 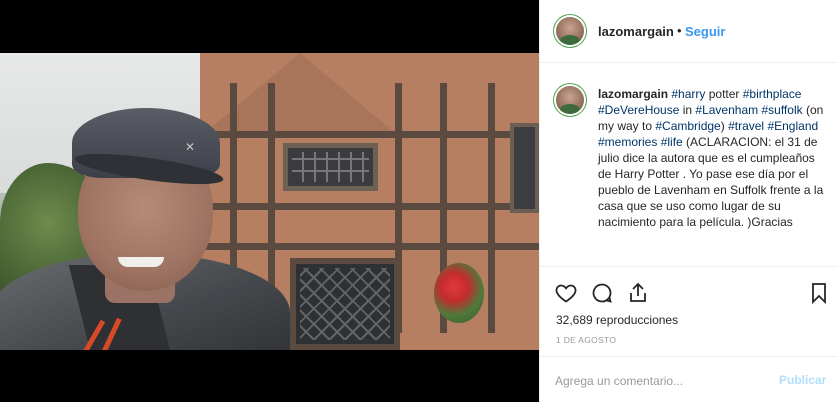 What do you see at coordinates (617, 320) in the screenshot?
I see `view-count: 32,689 reproducciones` at bounding box center [617, 320].